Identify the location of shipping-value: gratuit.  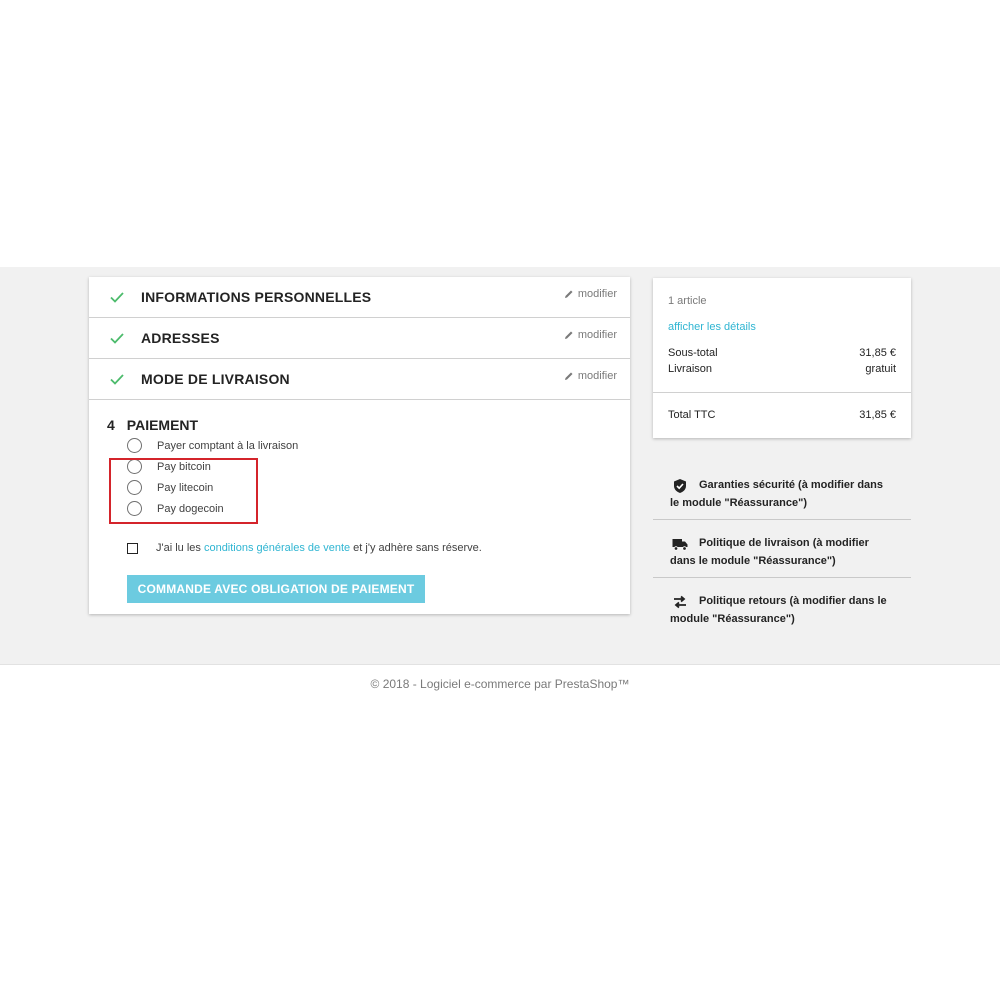
(880, 369).